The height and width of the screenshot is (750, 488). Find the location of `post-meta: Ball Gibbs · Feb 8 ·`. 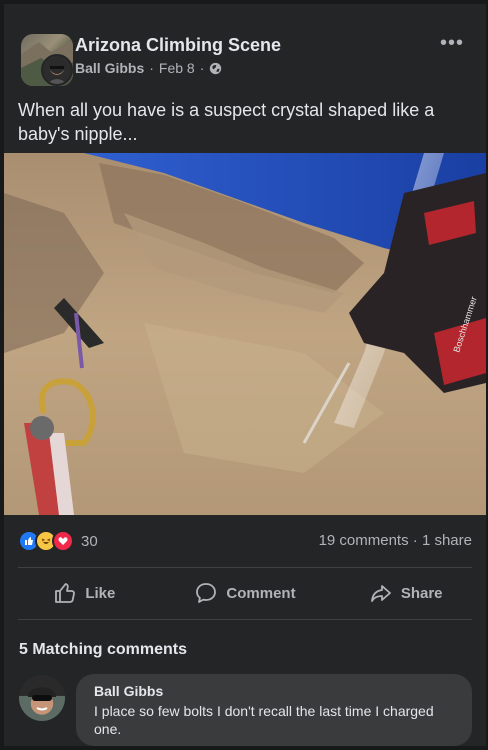

post-meta: Ball Gibbs · Feb 8 · is located at coordinates (148, 68).